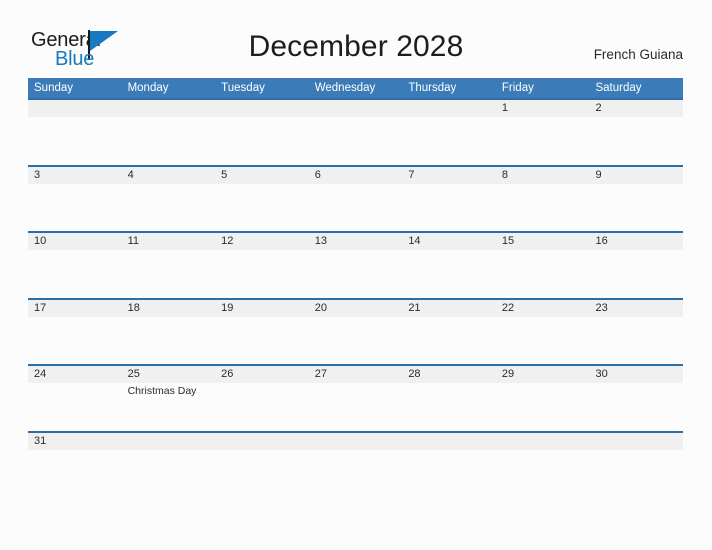  I want to click on day-cell: 12, so click(262, 265).